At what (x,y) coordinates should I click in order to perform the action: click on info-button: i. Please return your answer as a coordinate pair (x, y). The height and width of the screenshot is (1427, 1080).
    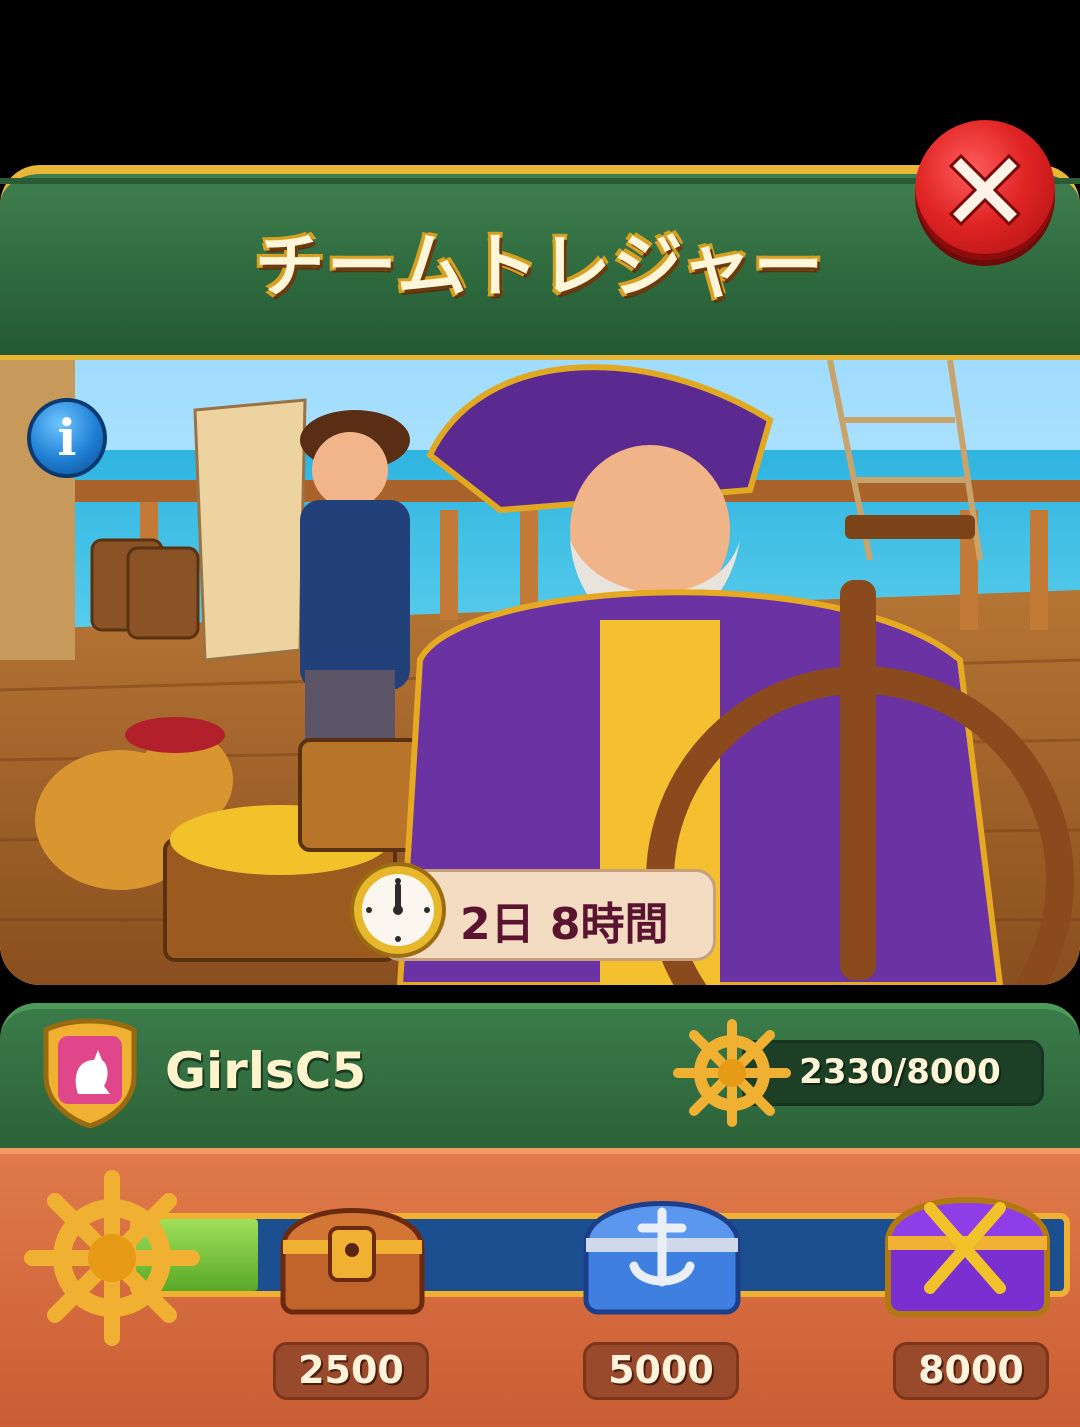
    Looking at the image, I should click on (67, 438).